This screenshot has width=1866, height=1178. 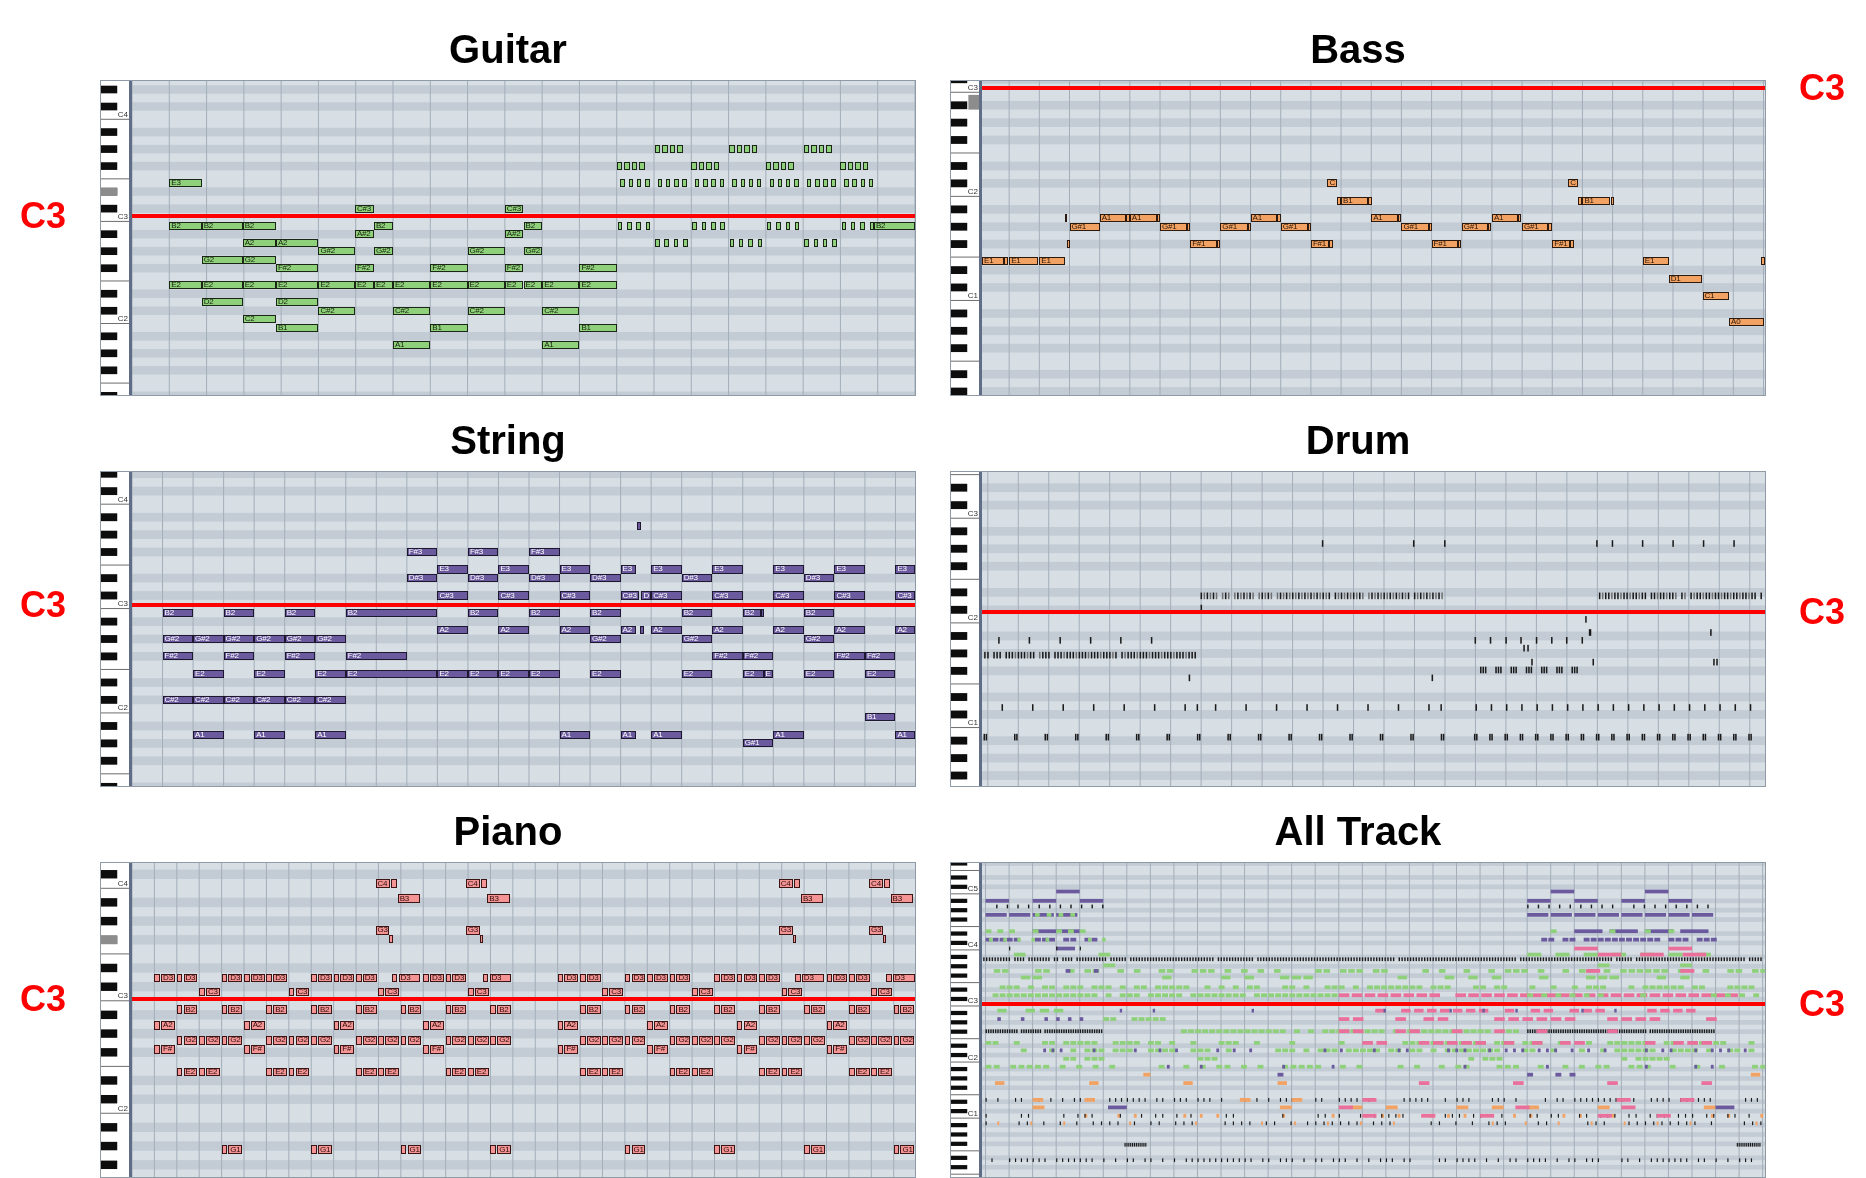 What do you see at coordinates (472, 930) in the screenshot?
I see `midi-note: G3` at bounding box center [472, 930].